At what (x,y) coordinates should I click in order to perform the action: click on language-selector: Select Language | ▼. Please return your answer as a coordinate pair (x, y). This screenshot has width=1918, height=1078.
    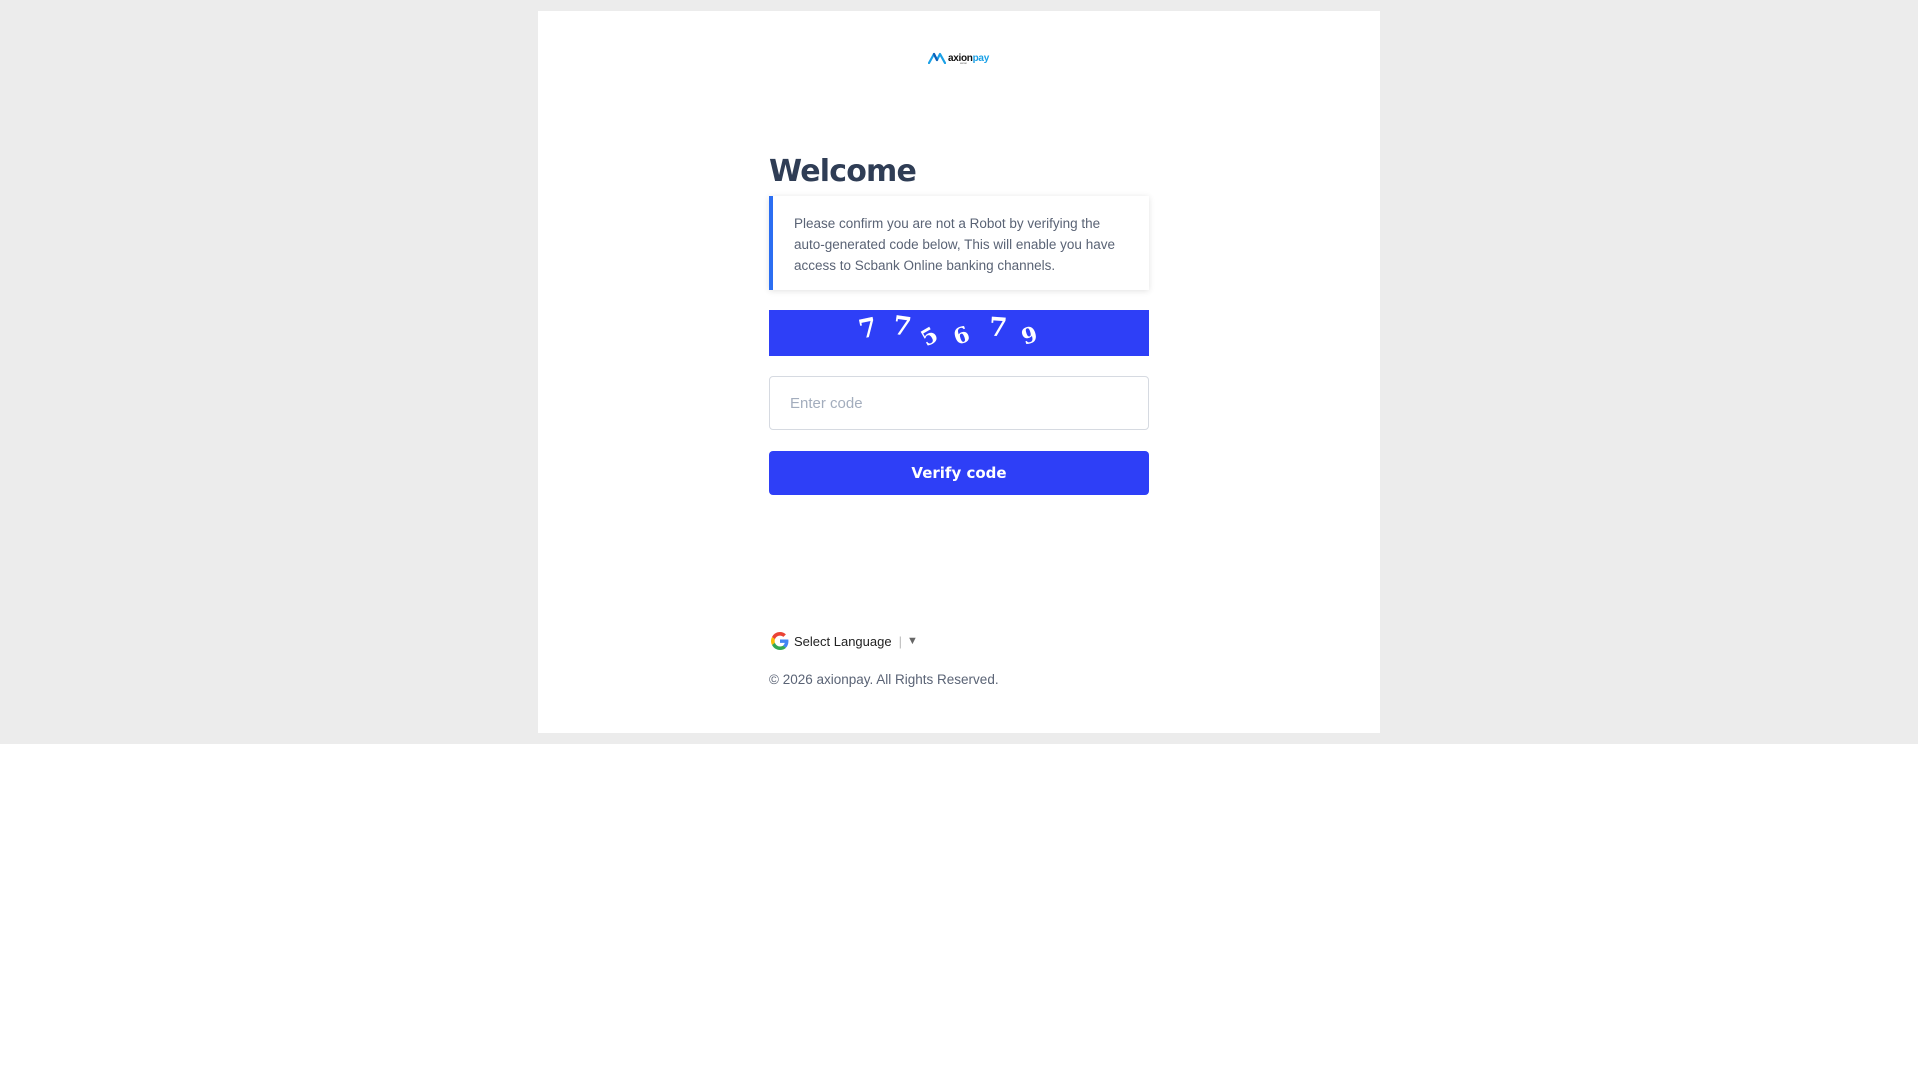
    Looking at the image, I should click on (844, 641).